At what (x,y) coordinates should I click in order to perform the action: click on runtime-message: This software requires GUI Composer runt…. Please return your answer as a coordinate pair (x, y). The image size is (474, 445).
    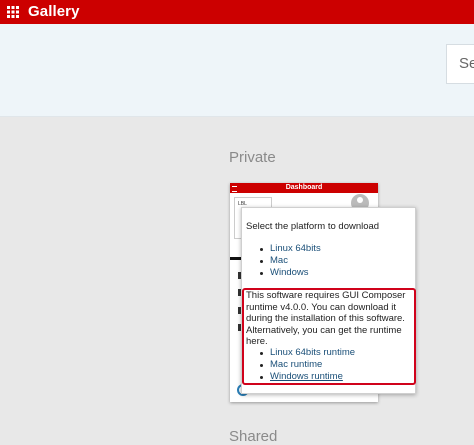
    Looking at the image, I should click on (326, 318).